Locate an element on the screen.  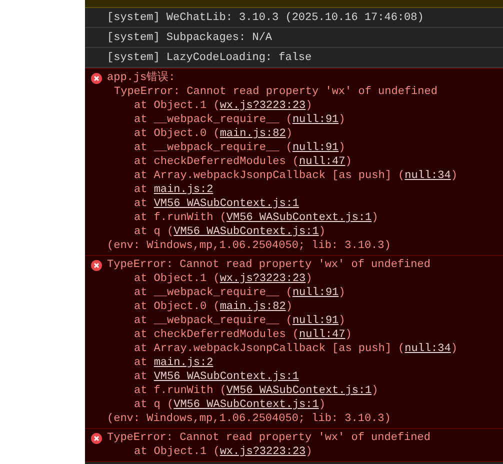
log-text: [system] Subpackages: N/A is located at coordinates (189, 37).